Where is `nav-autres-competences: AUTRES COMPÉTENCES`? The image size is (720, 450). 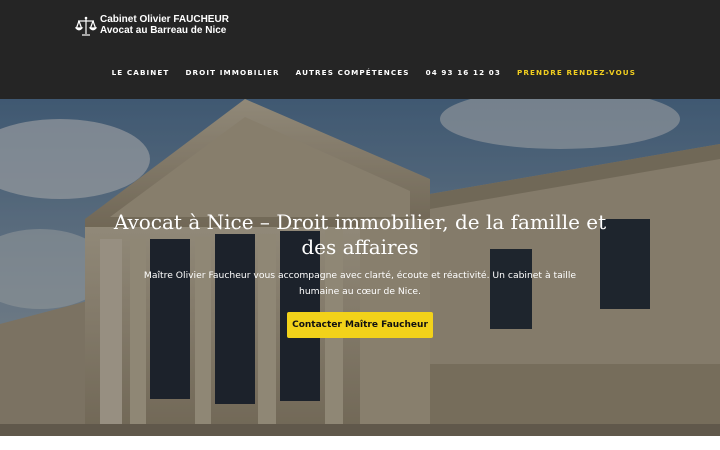
nav-autres-competences: AUTRES COMPÉTENCES is located at coordinates (353, 72).